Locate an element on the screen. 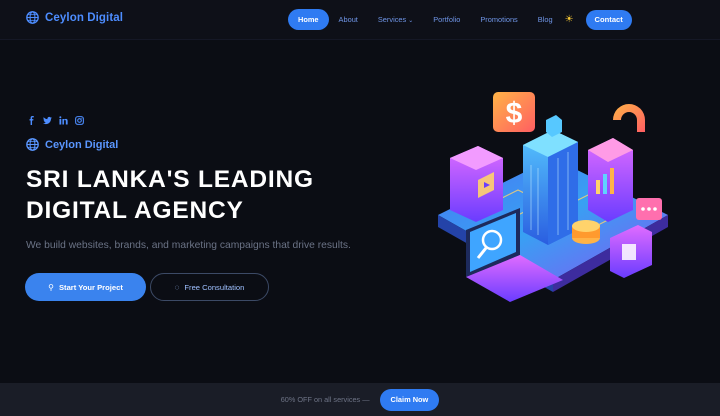 The width and height of the screenshot is (720, 416). claim-now-button: Claim Now is located at coordinates (409, 399).